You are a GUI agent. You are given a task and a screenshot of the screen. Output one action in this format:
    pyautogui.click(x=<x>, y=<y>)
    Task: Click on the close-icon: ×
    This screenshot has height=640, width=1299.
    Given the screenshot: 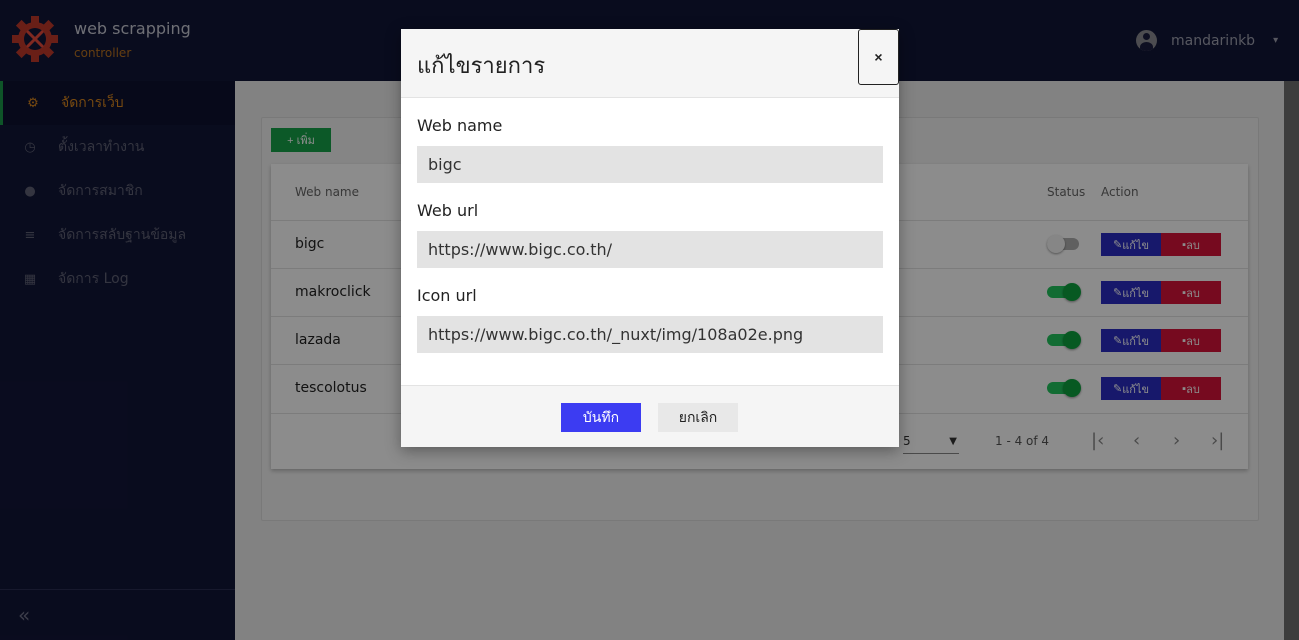 What is the action you would take?
    pyautogui.click(x=878, y=57)
    